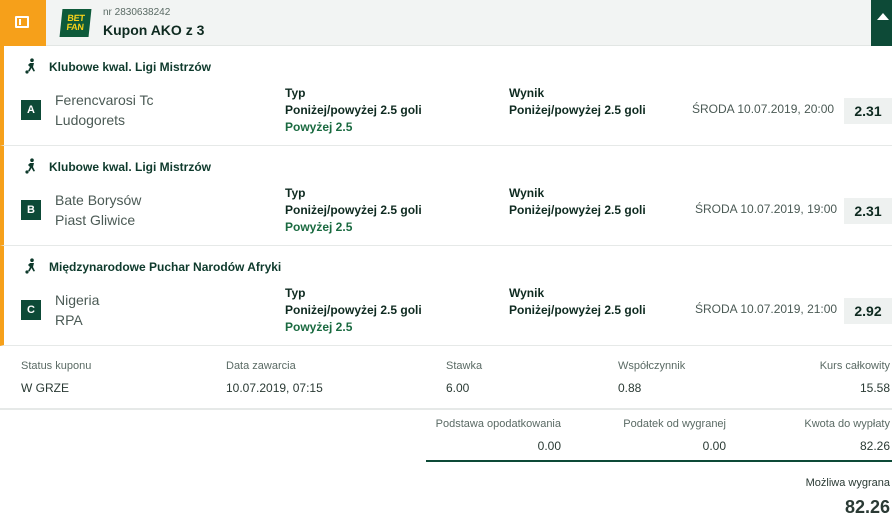  Describe the element at coordinates (446, 409) in the screenshot. I see `section-divider` at that location.